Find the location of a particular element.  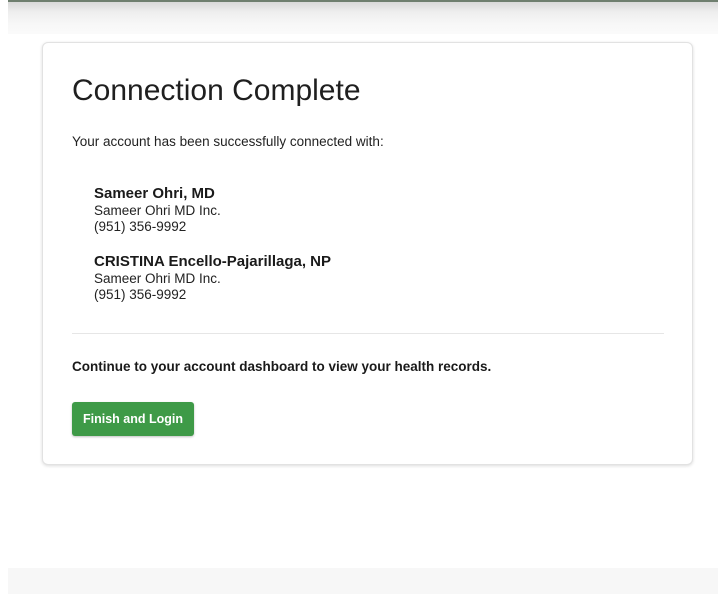

bottom-bar is located at coordinates (363, 581).